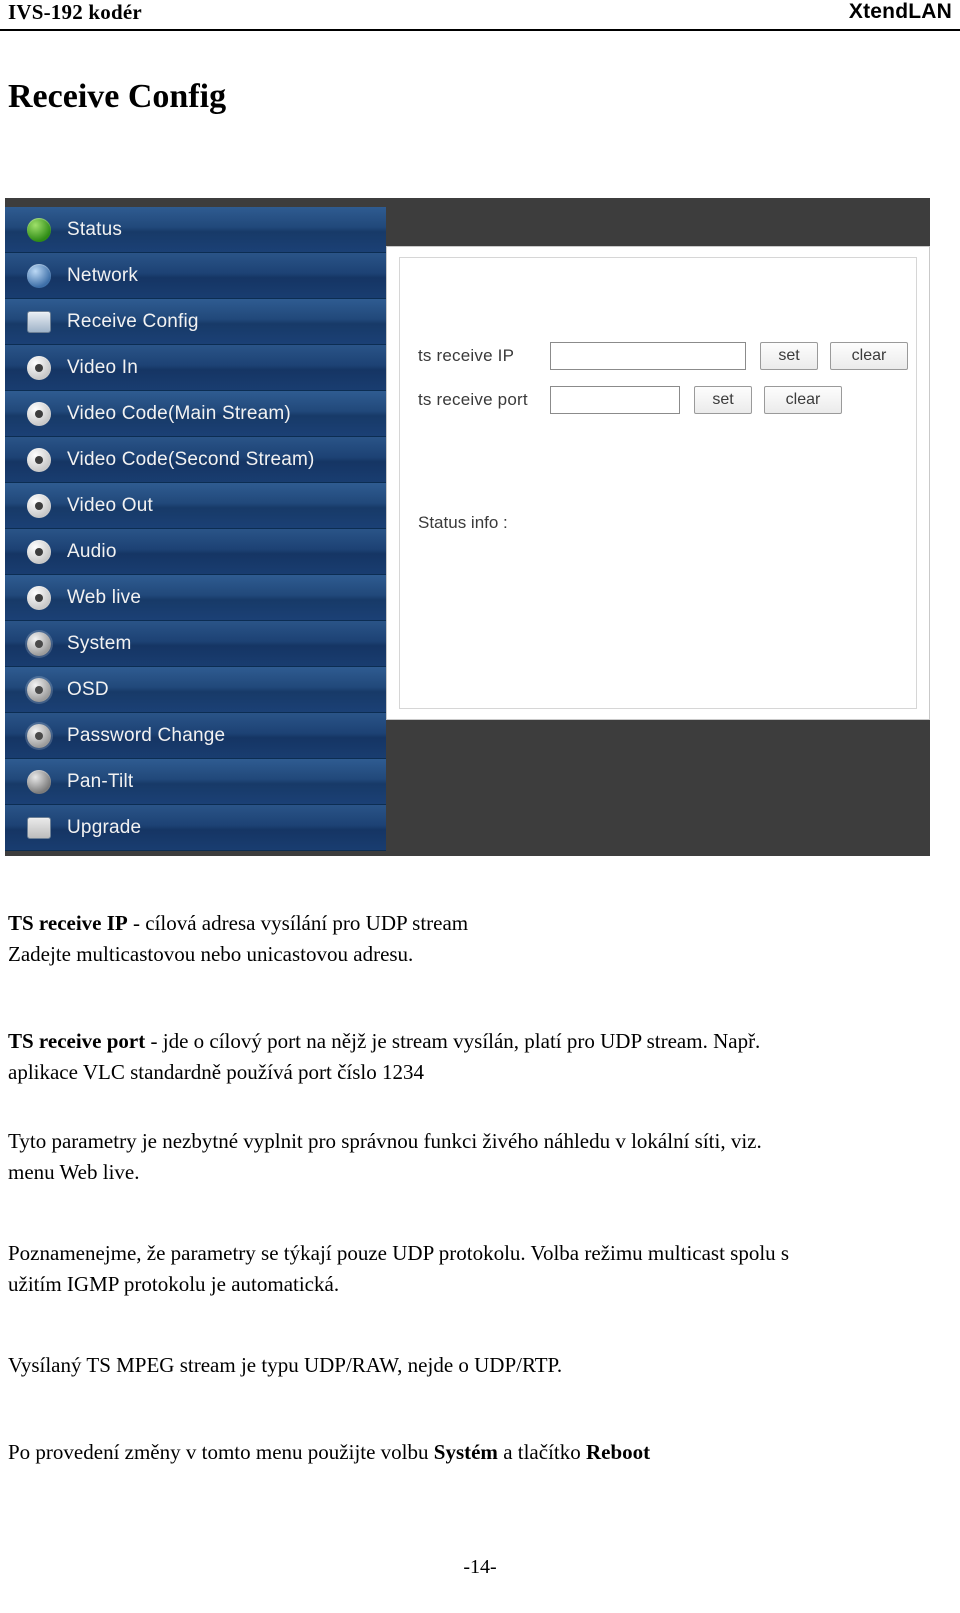 The image size is (960, 1613). Describe the element at coordinates (615, 400) in the screenshot. I see `ts-receive-port-input` at that location.